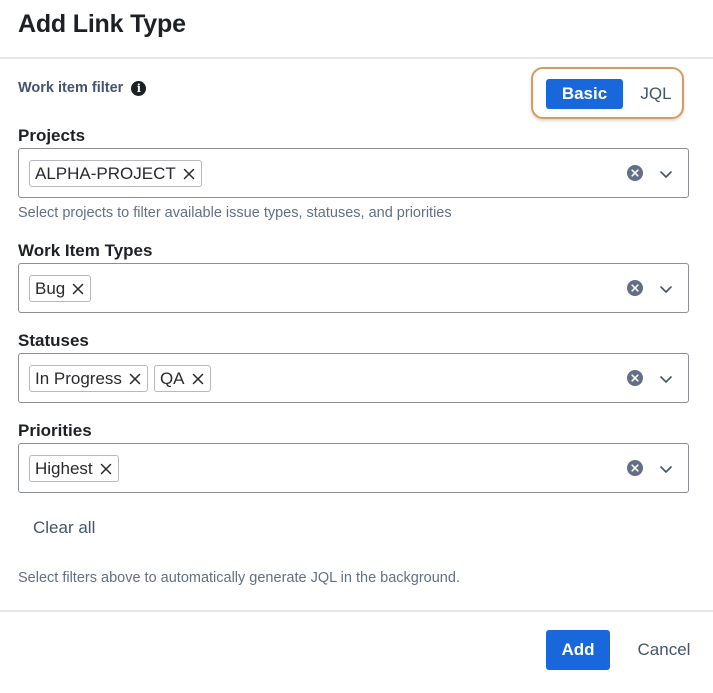 The height and width of the screenshot is (693, 713). Describe the element at coordinates (578, 650) in the screenshot. I see `add-button: Add` at that location.